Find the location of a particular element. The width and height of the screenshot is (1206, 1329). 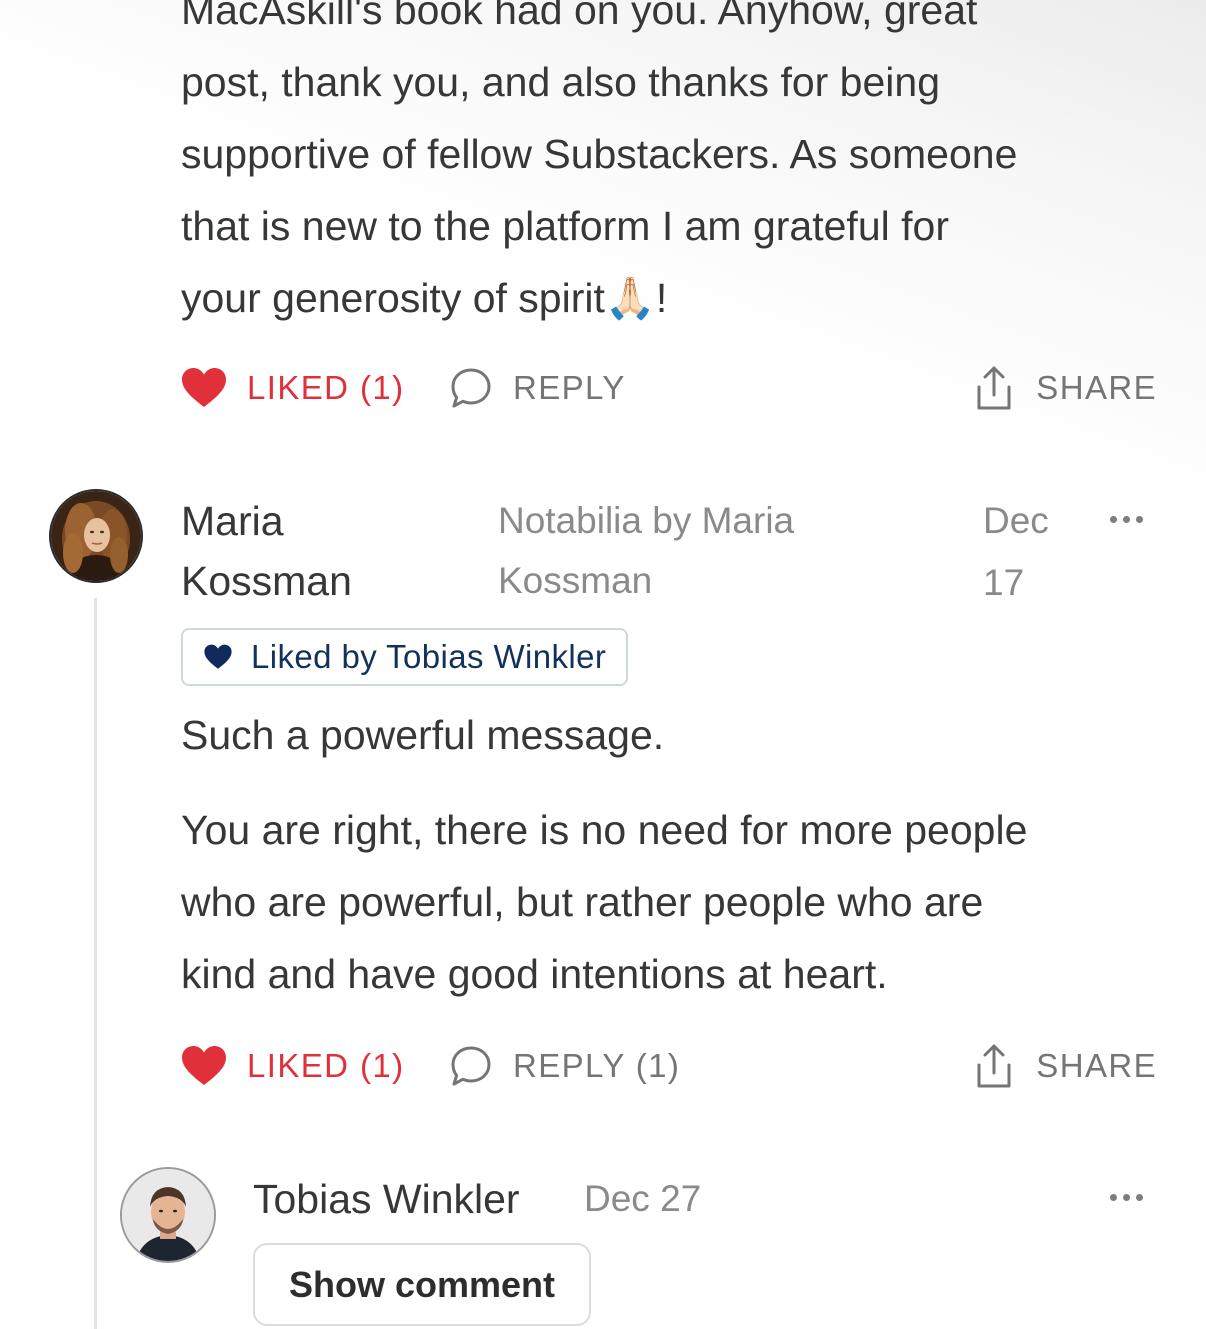

comment-actions: LIKED (1) REPLY (1) SHARE is located at coordinates (669, 1066).